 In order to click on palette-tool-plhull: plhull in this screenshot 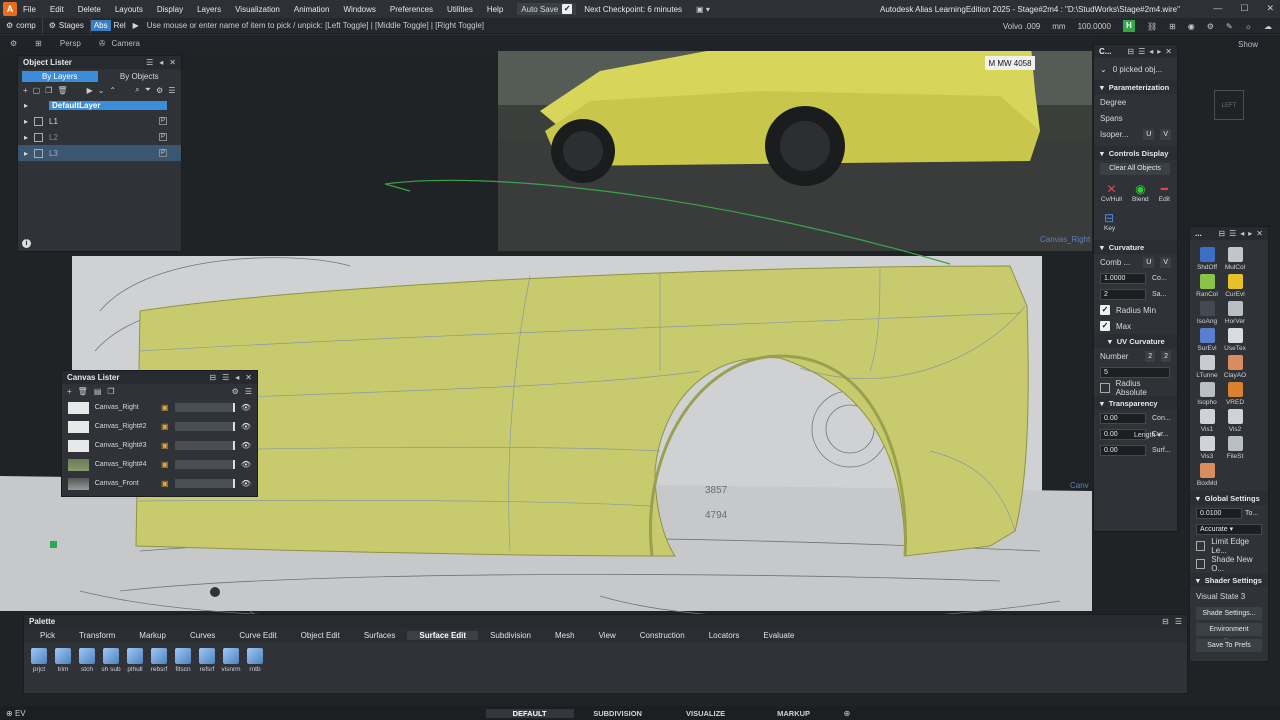, I will do `click(135, 659)`.